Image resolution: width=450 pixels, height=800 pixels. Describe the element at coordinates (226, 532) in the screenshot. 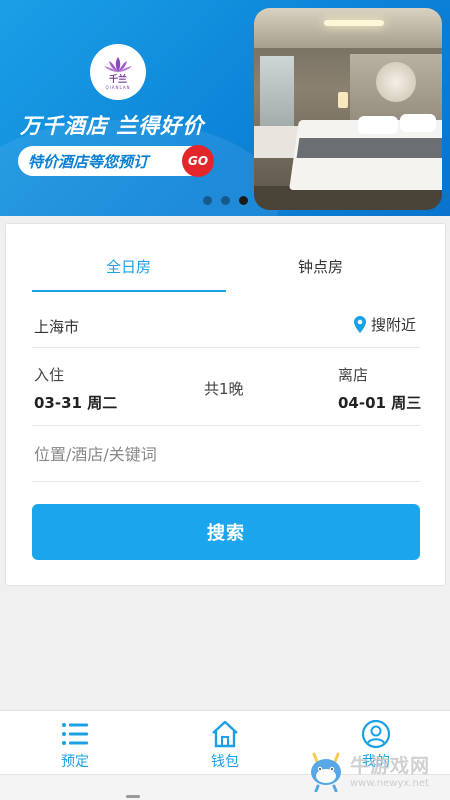

I see `search-button: 搜索` at that location.